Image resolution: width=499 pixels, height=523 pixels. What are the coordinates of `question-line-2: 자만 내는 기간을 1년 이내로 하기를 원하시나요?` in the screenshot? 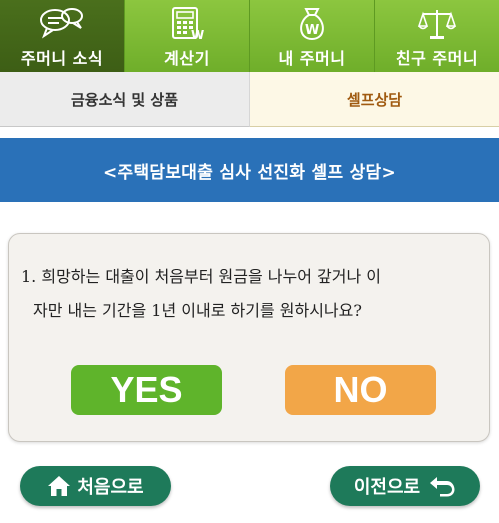 It's located at (197, 310).